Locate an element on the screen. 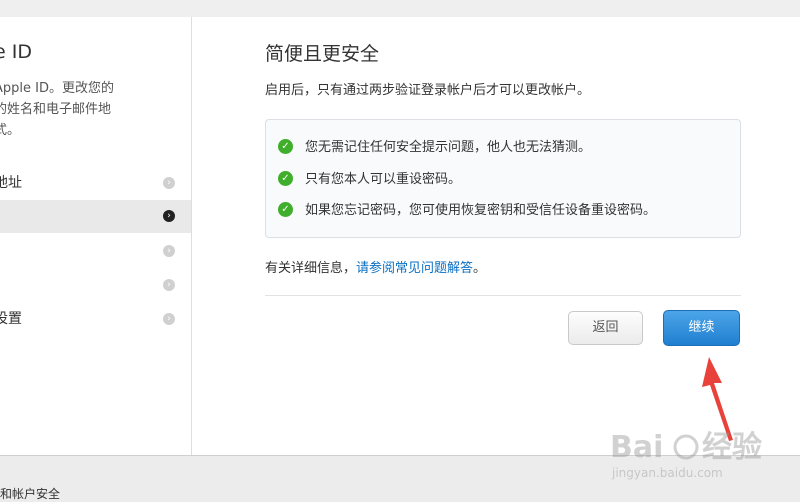  sidebar-item-label: 地址 is located at coordinates (11, 183).